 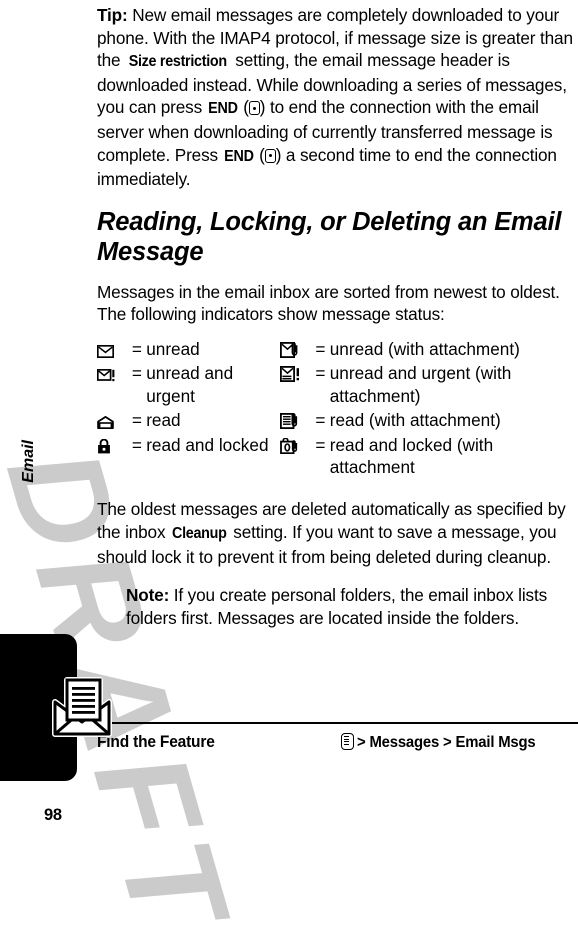 I want to click on find-the-feature-path-text: > Messages > Email Msgs, so click(x=446, y=742).